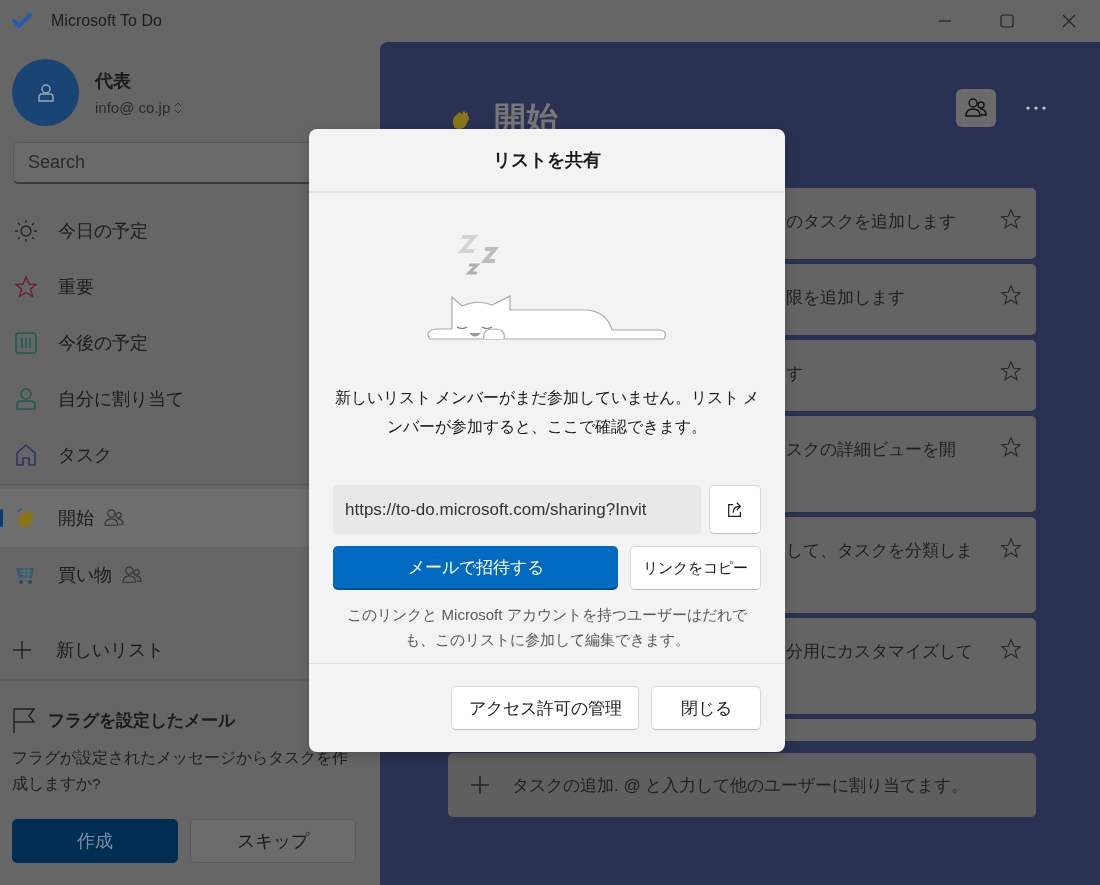 This screenshot has width=1100, height=885. What do you see at coordinates (26, 231) in the screenshot?
I see `sun-icon` at bounding box center [26, 231].